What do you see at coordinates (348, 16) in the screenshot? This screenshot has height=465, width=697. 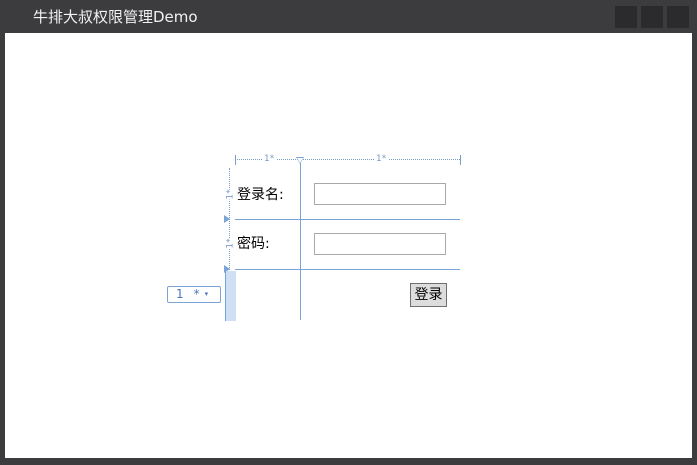 I see `title-bar: 牛排大叔权限管理Demo` at bounding box center [348, 16].